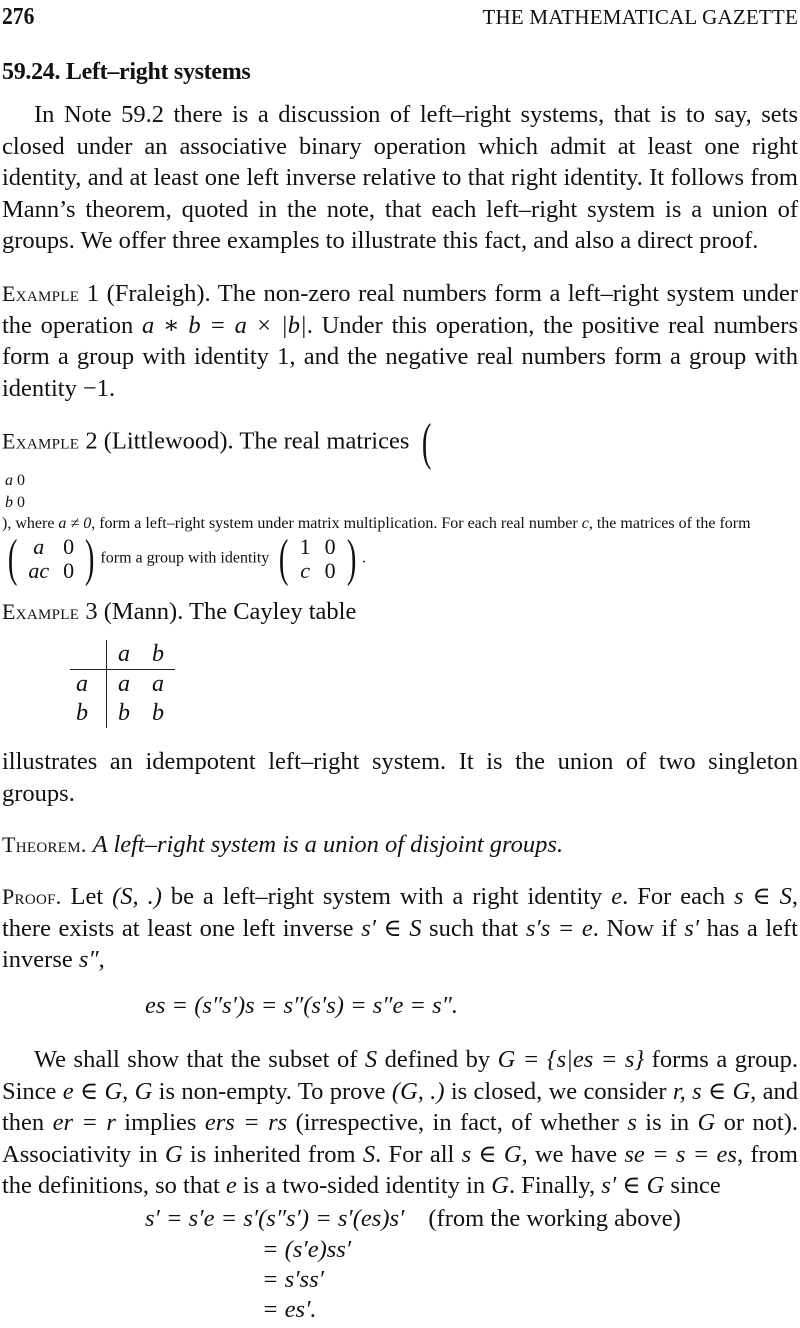  What do you see at coordinates (371, 1059) in the screenshot?
I see `math: S` at bounding box center [371, 1059].